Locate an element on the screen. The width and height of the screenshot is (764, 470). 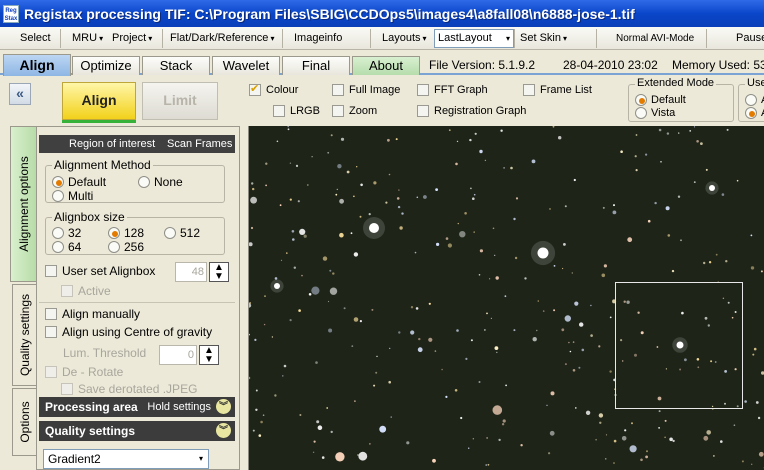
menu-mru: MRU ▾ is located at coordinates (87, 38).